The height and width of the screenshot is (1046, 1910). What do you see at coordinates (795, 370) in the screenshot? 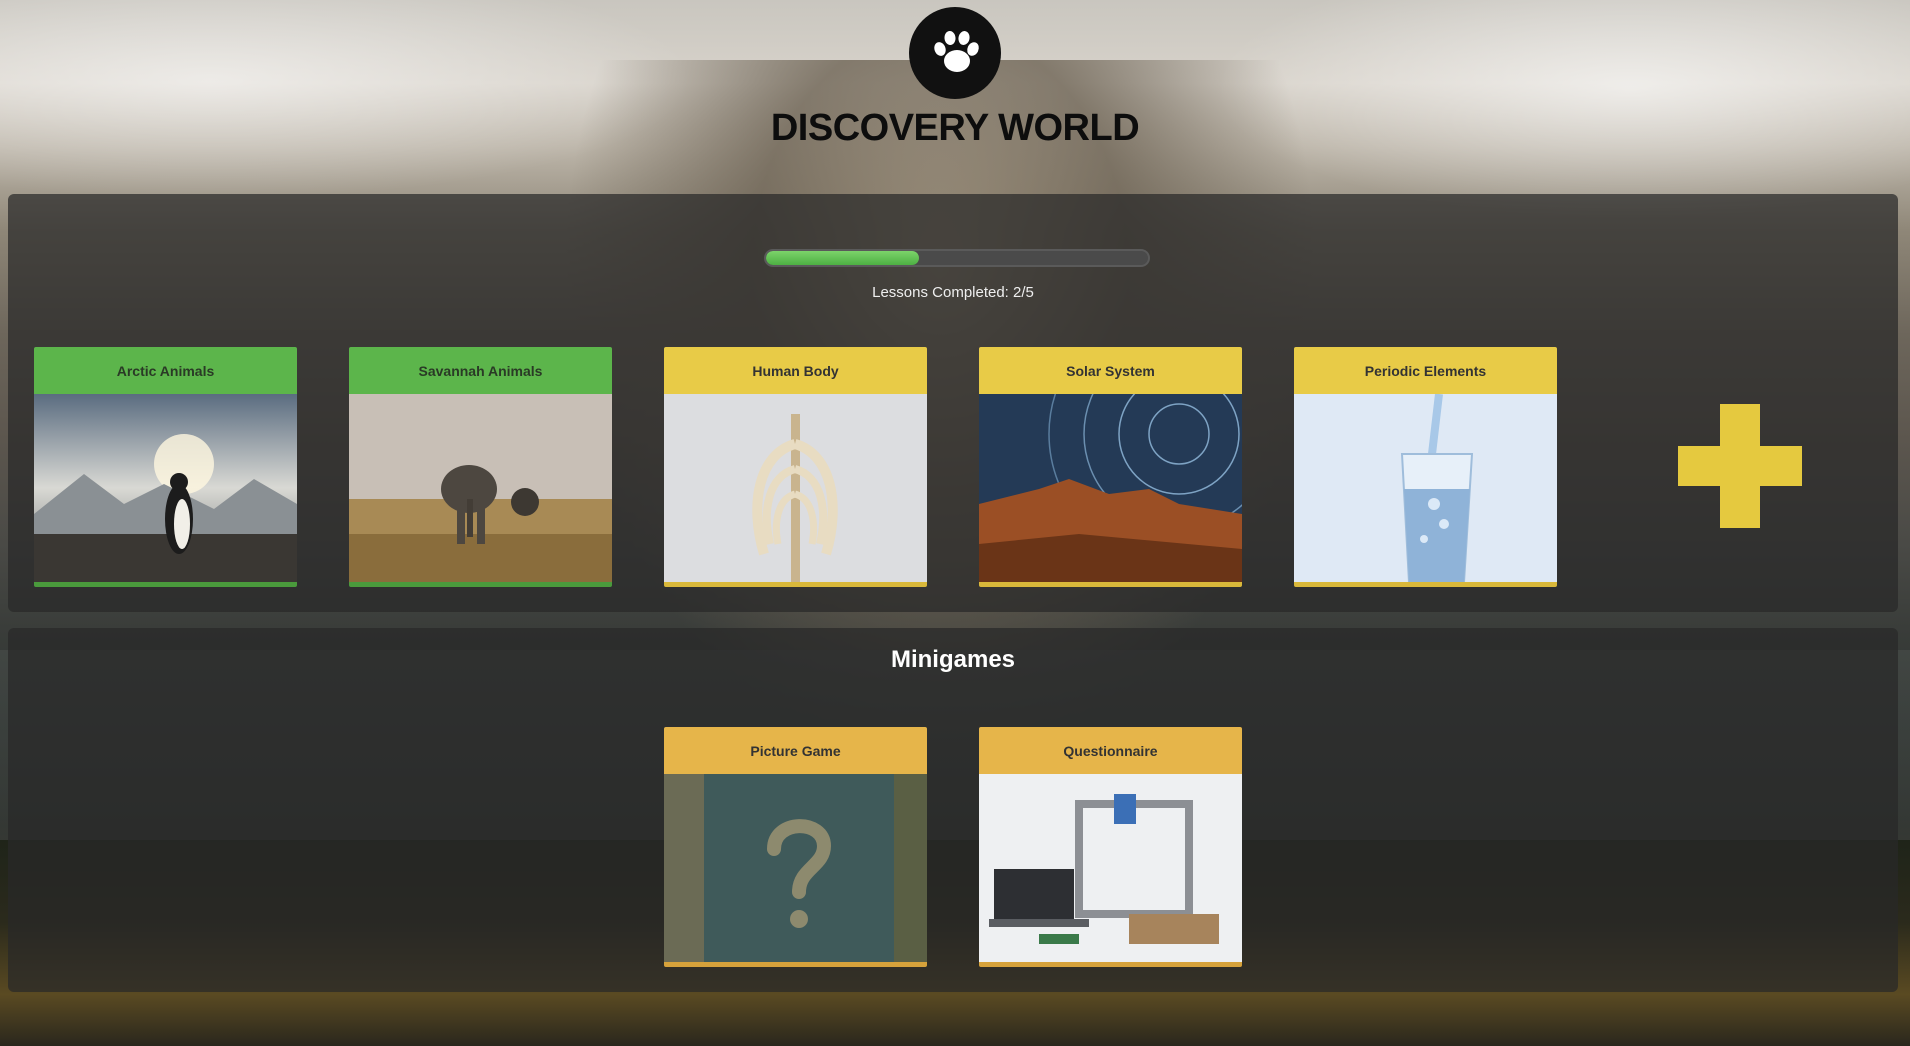
I see `lesson-title: Human Body` at bounding box center [795, 370].